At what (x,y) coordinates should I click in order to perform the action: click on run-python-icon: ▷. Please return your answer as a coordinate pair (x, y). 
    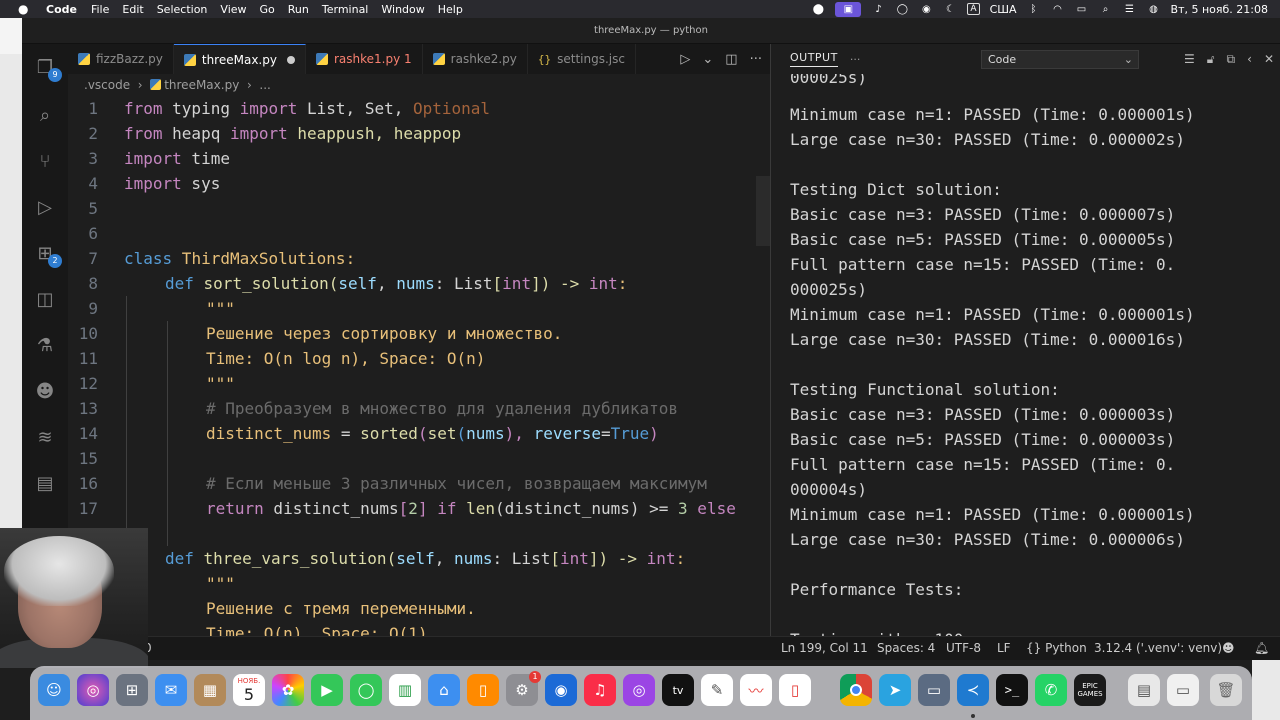
    Looking at the image, I should click on (685, 59).